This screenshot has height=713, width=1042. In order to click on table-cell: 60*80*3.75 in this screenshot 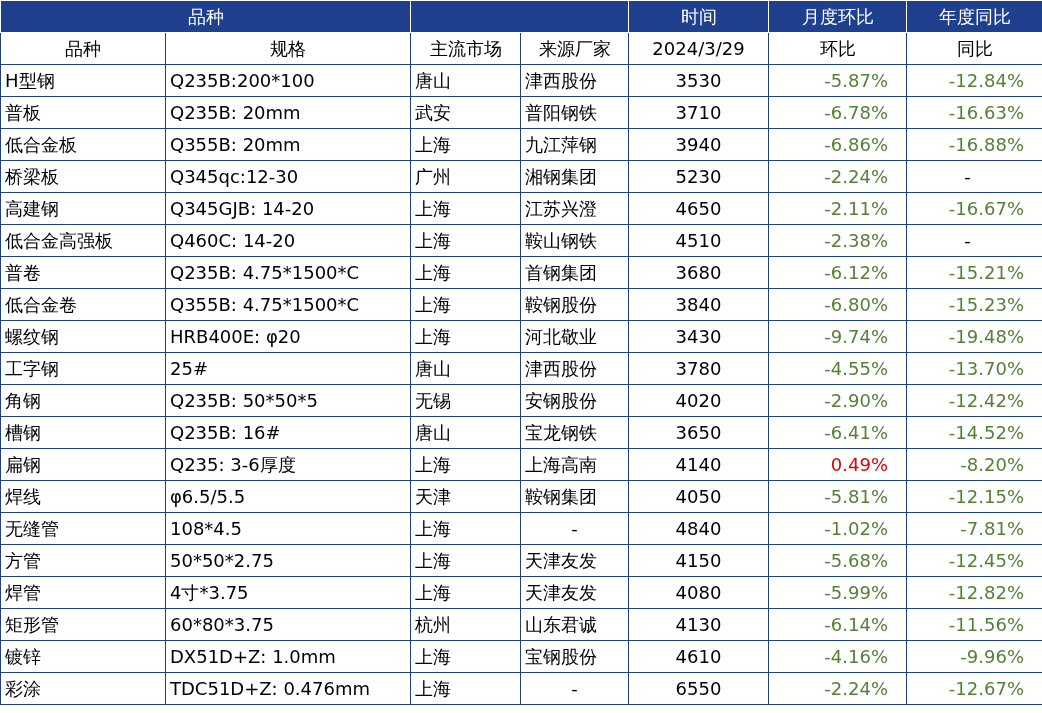, I will do `click(288, 624)`.